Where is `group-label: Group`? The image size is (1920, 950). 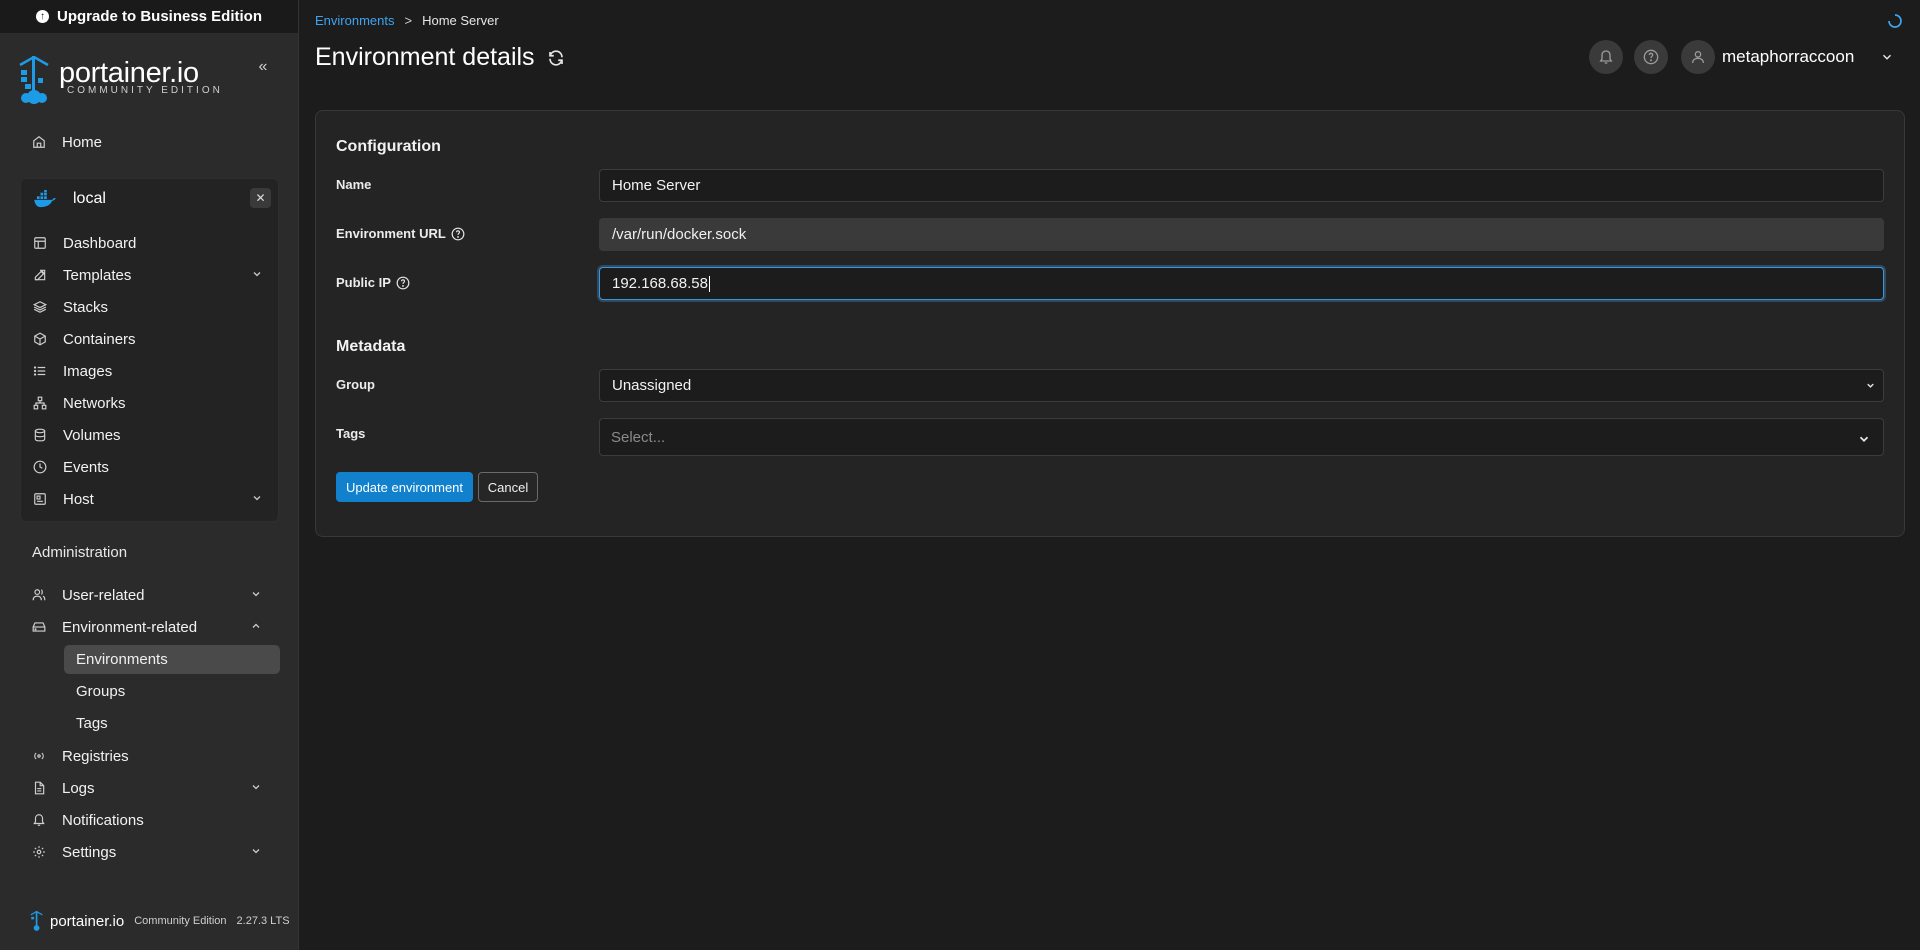 group-label: Group is located at coordinates (355, 384).